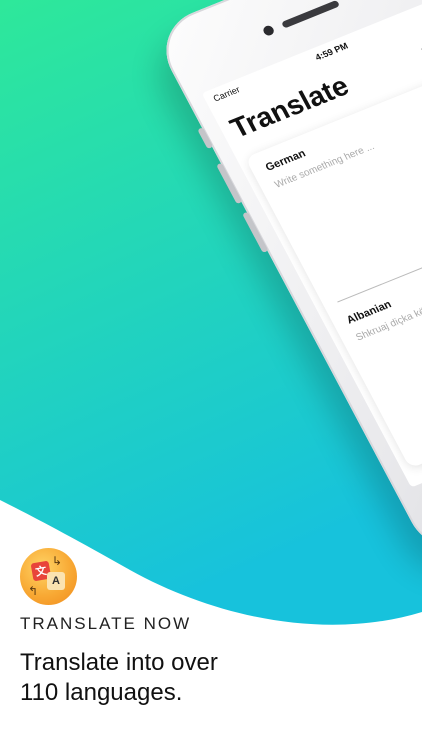 The width and height of the screenshot is (422, 750). I want to click on divider, so click(379, 267).